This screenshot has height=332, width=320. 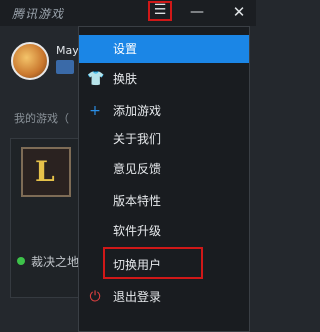 What do you see at coordinates (137, 169) in the screenshot?
I see `menu-item-label: 意见反馈` at bounding box center [137, 169].